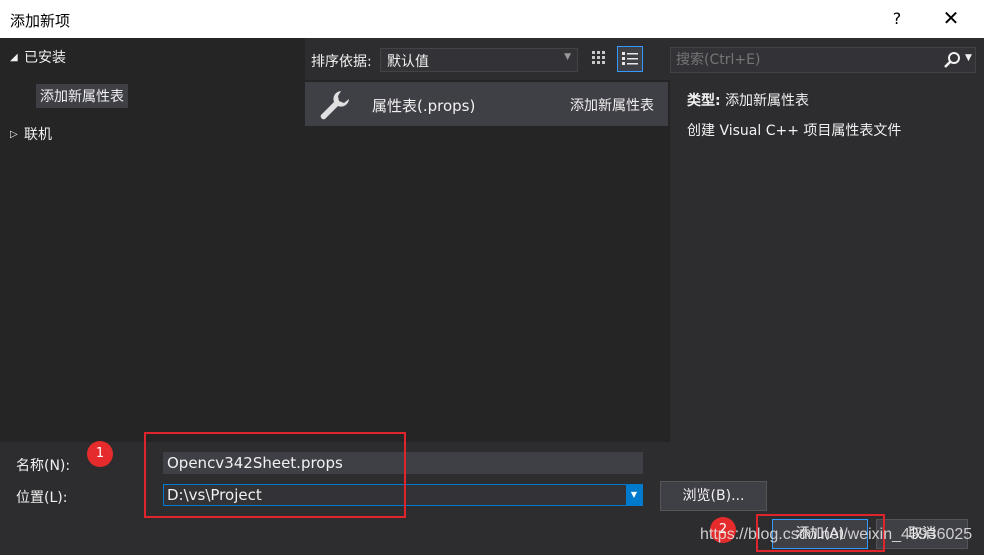 The height and width of the screenshot is (555, 984). What do you see at coordinates (82, 96) in the screenshot?
I see `tree-node-add-property-sheet: 添加新属性表` at bounding box center [82, 96].